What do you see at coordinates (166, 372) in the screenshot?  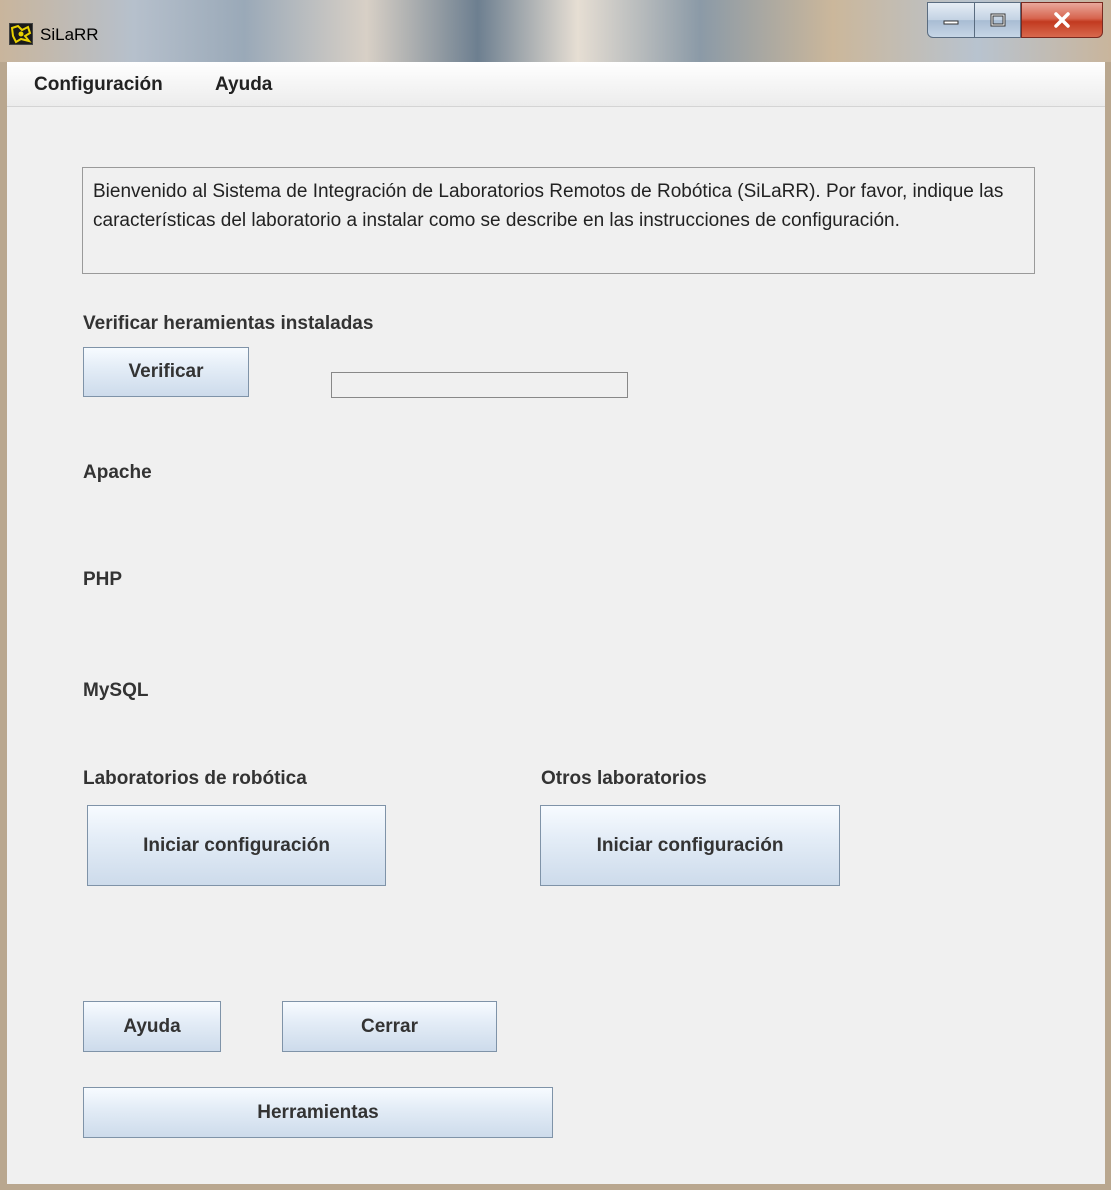 I see `verify-button: Verificar` at bounding box center [166, 372].